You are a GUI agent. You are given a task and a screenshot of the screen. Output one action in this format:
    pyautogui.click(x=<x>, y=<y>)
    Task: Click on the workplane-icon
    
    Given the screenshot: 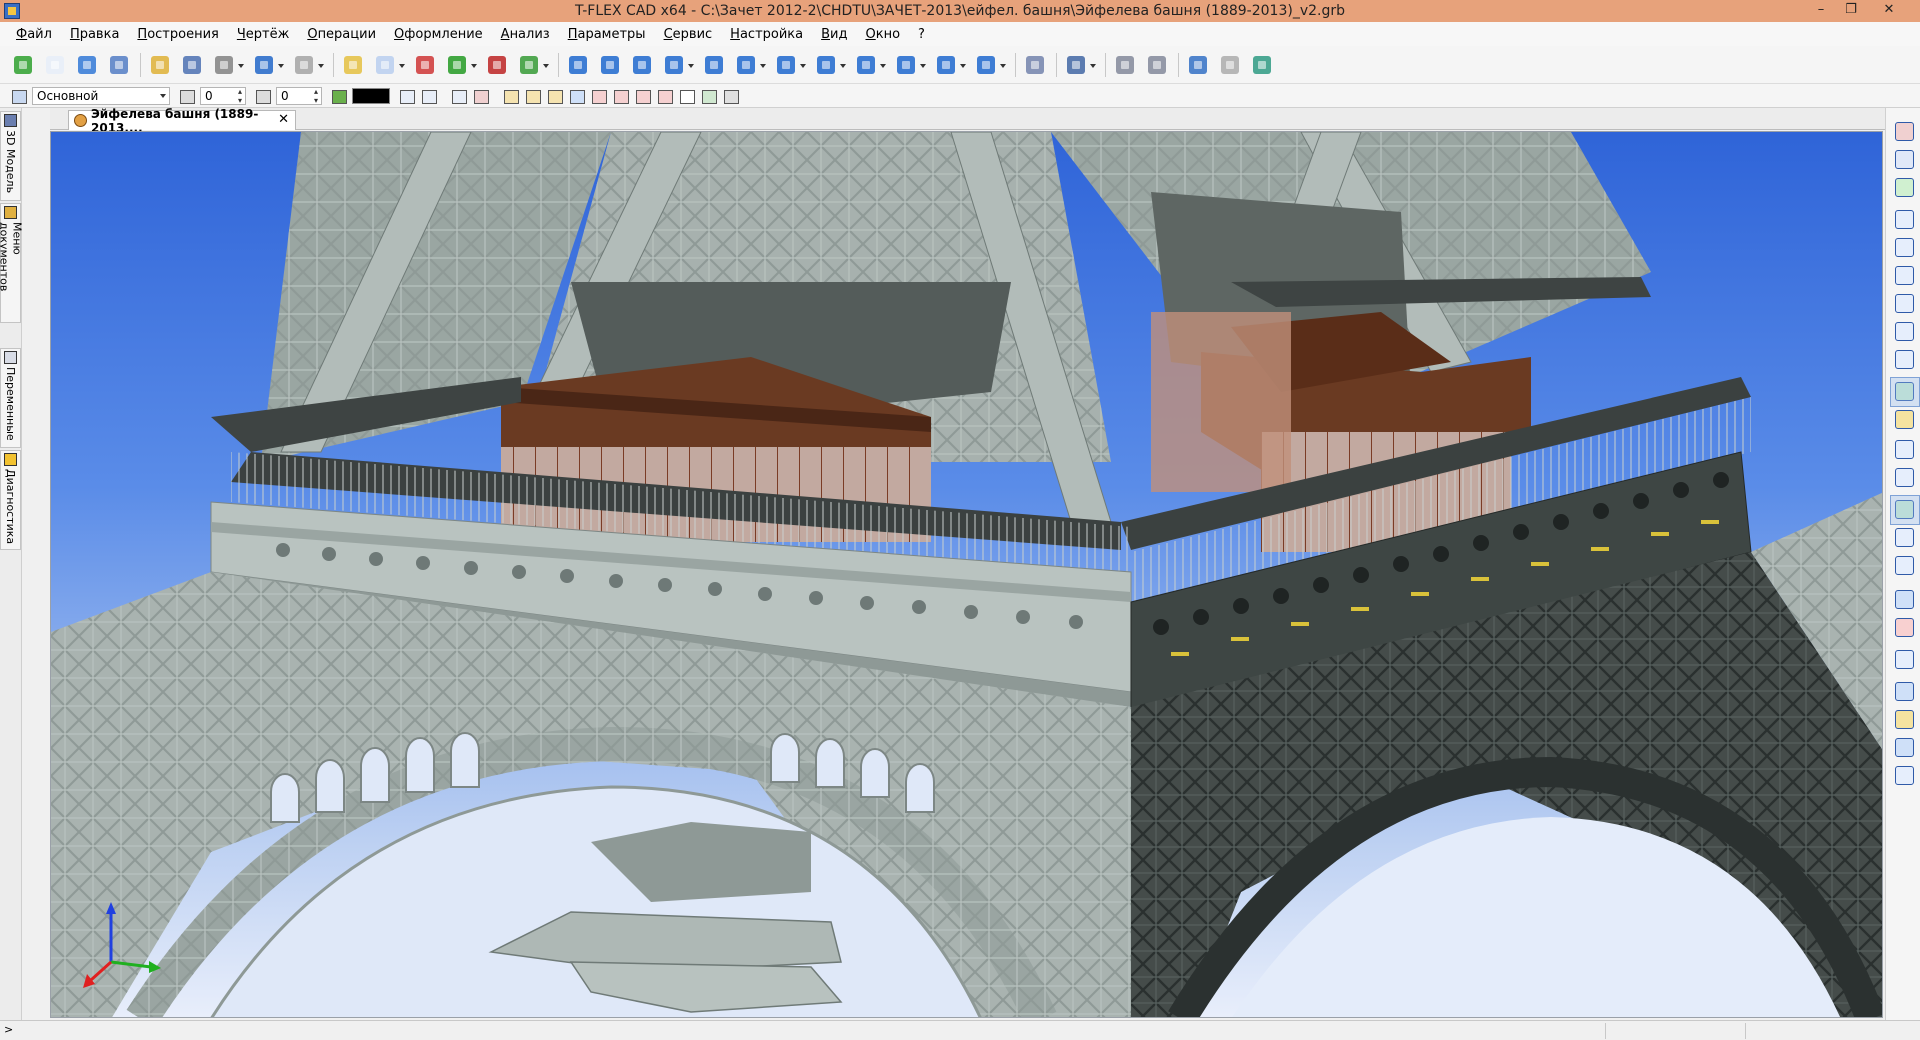 What is the action you would take?
    pyautogui.click(x=425, y=65)
    